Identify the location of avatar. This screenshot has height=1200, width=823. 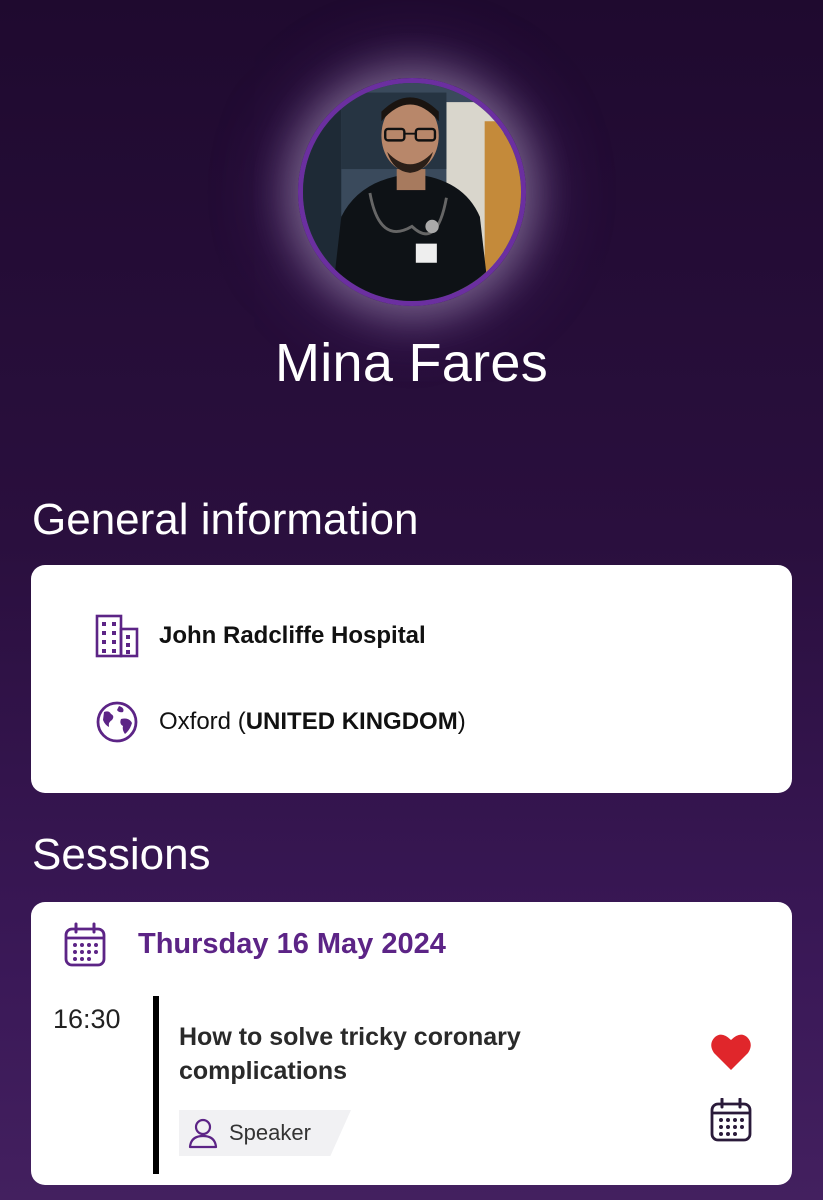
(412, 192).